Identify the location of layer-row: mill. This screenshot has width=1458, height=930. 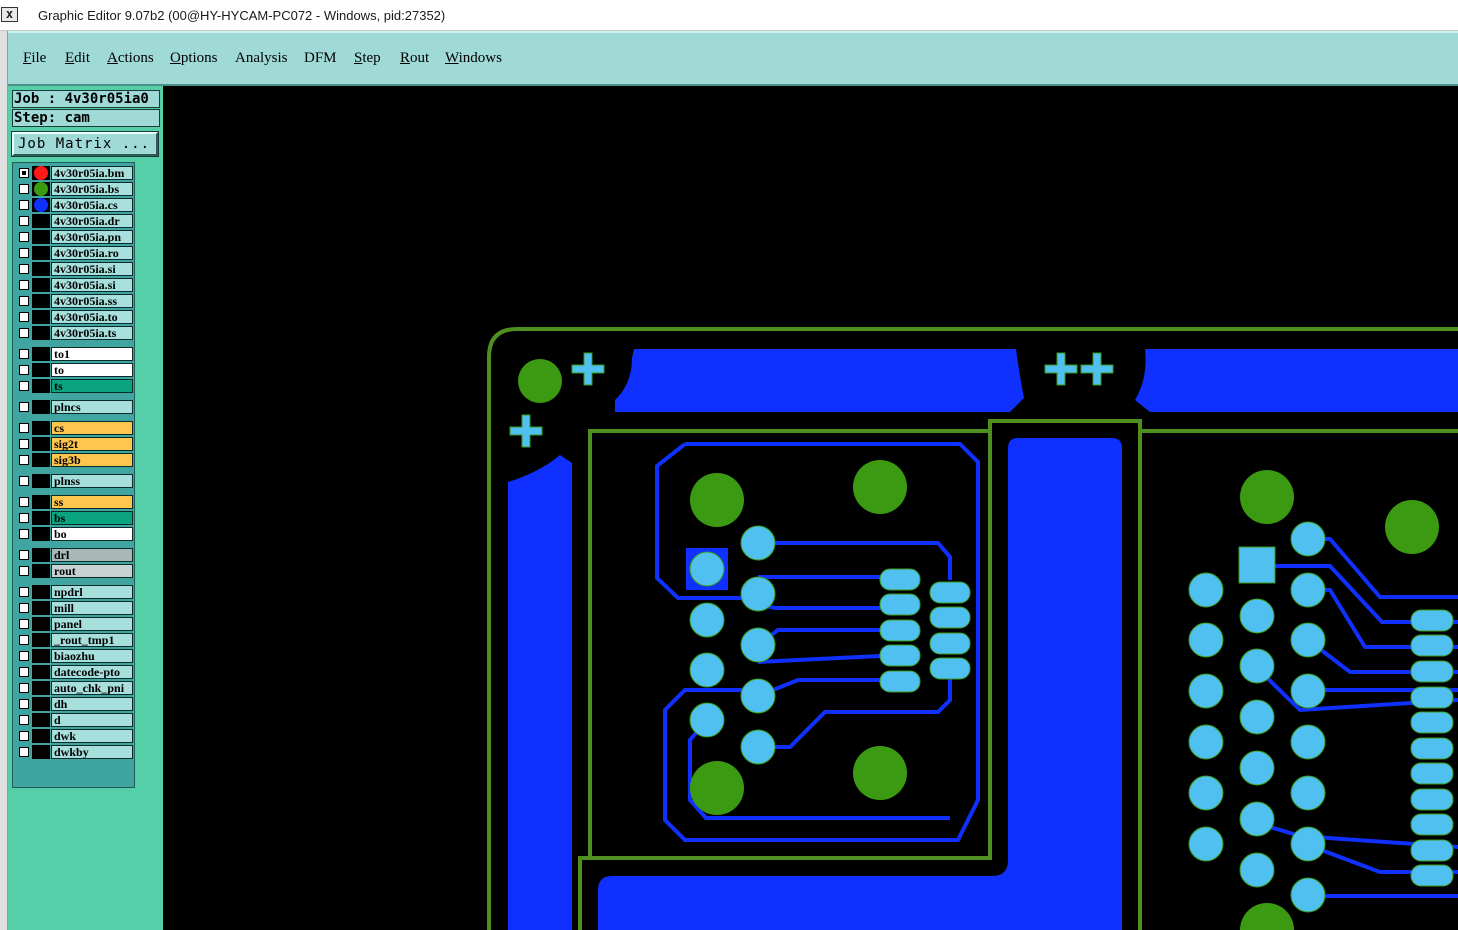
(74, 608).